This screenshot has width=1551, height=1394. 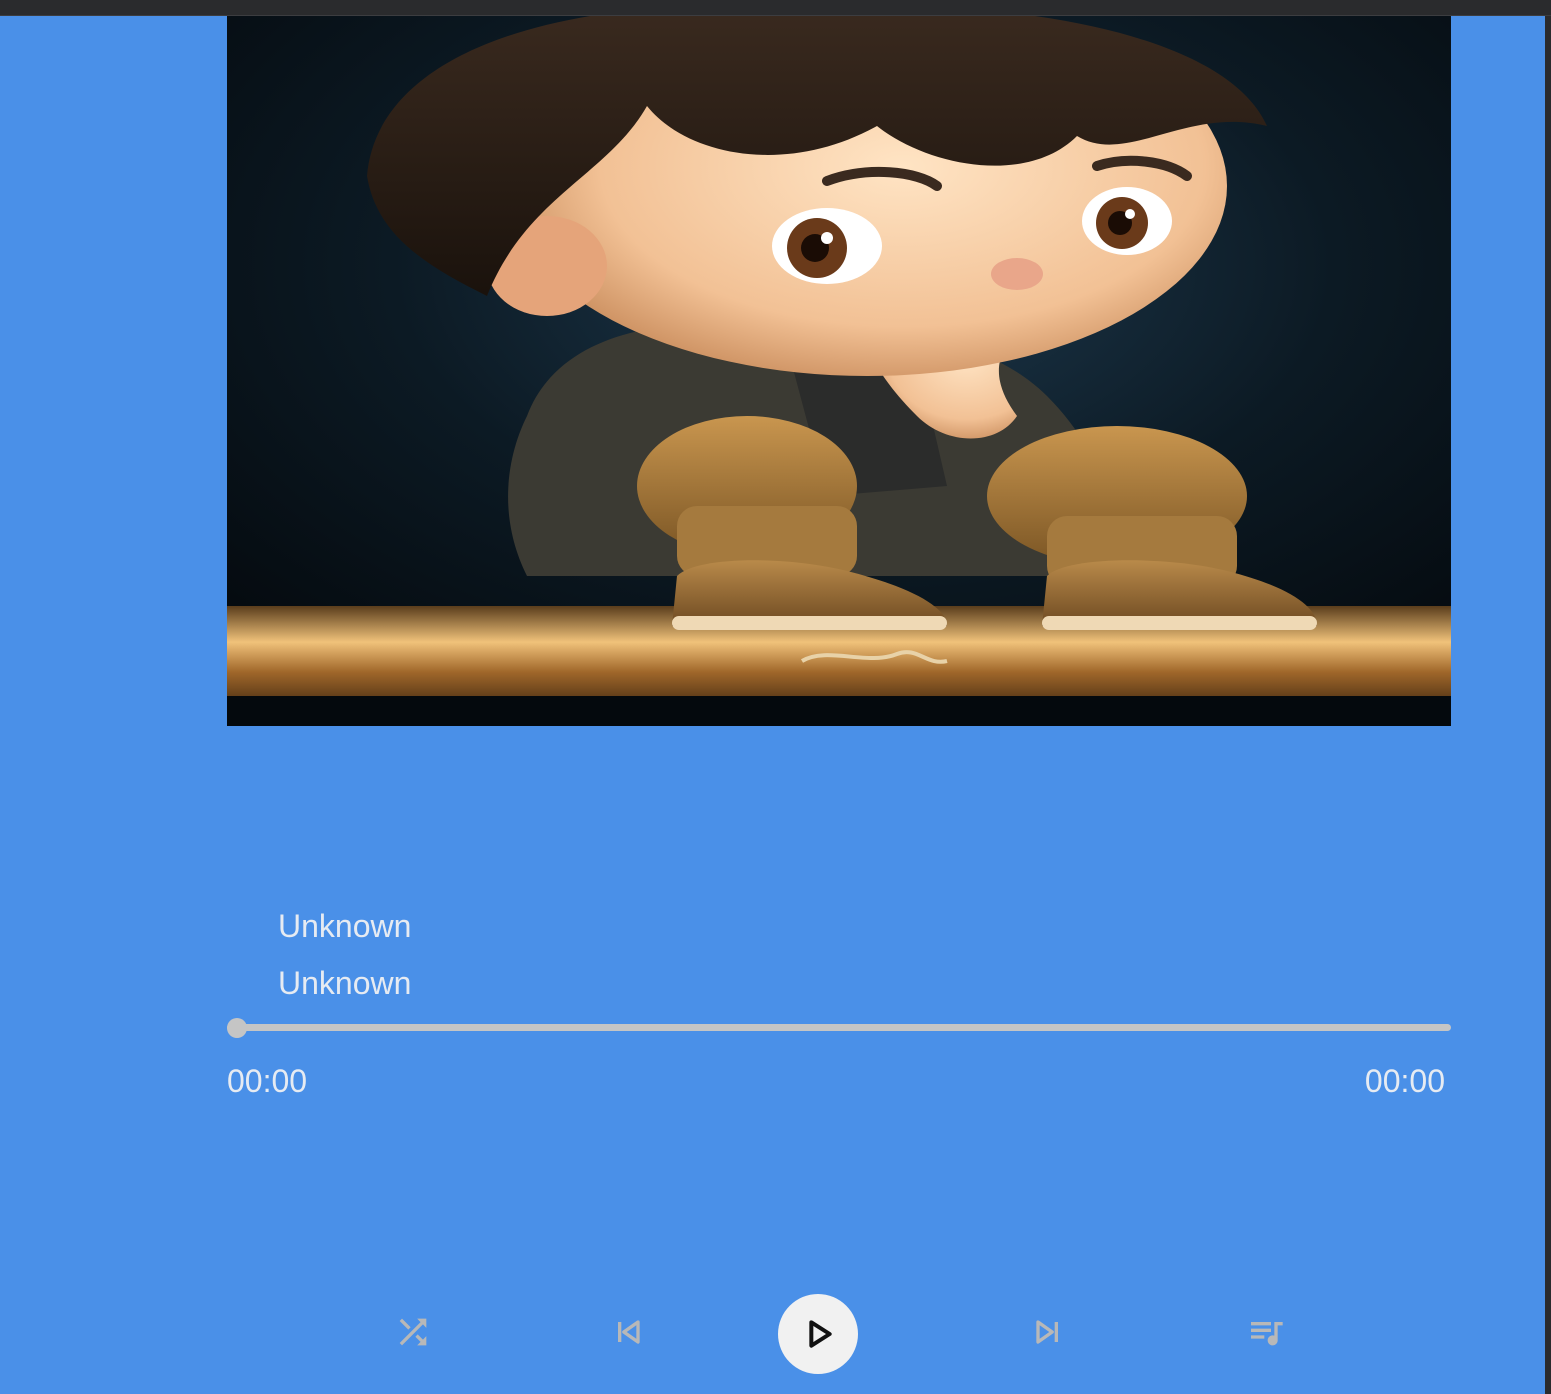 I want to click on progress-slider, so click(x=839, y=1028).